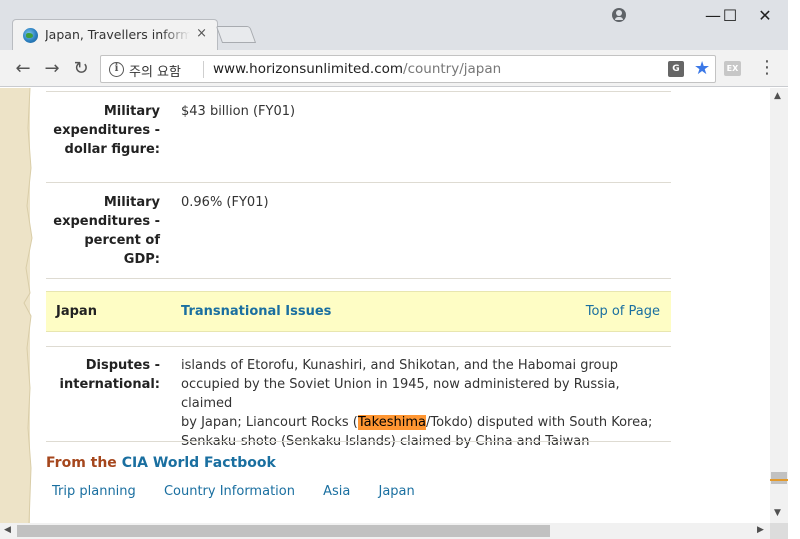  What do you see at coordinates (779, 531) in the screenshot?
I see `scrollbar-corner` at bounding box center [779, 531].